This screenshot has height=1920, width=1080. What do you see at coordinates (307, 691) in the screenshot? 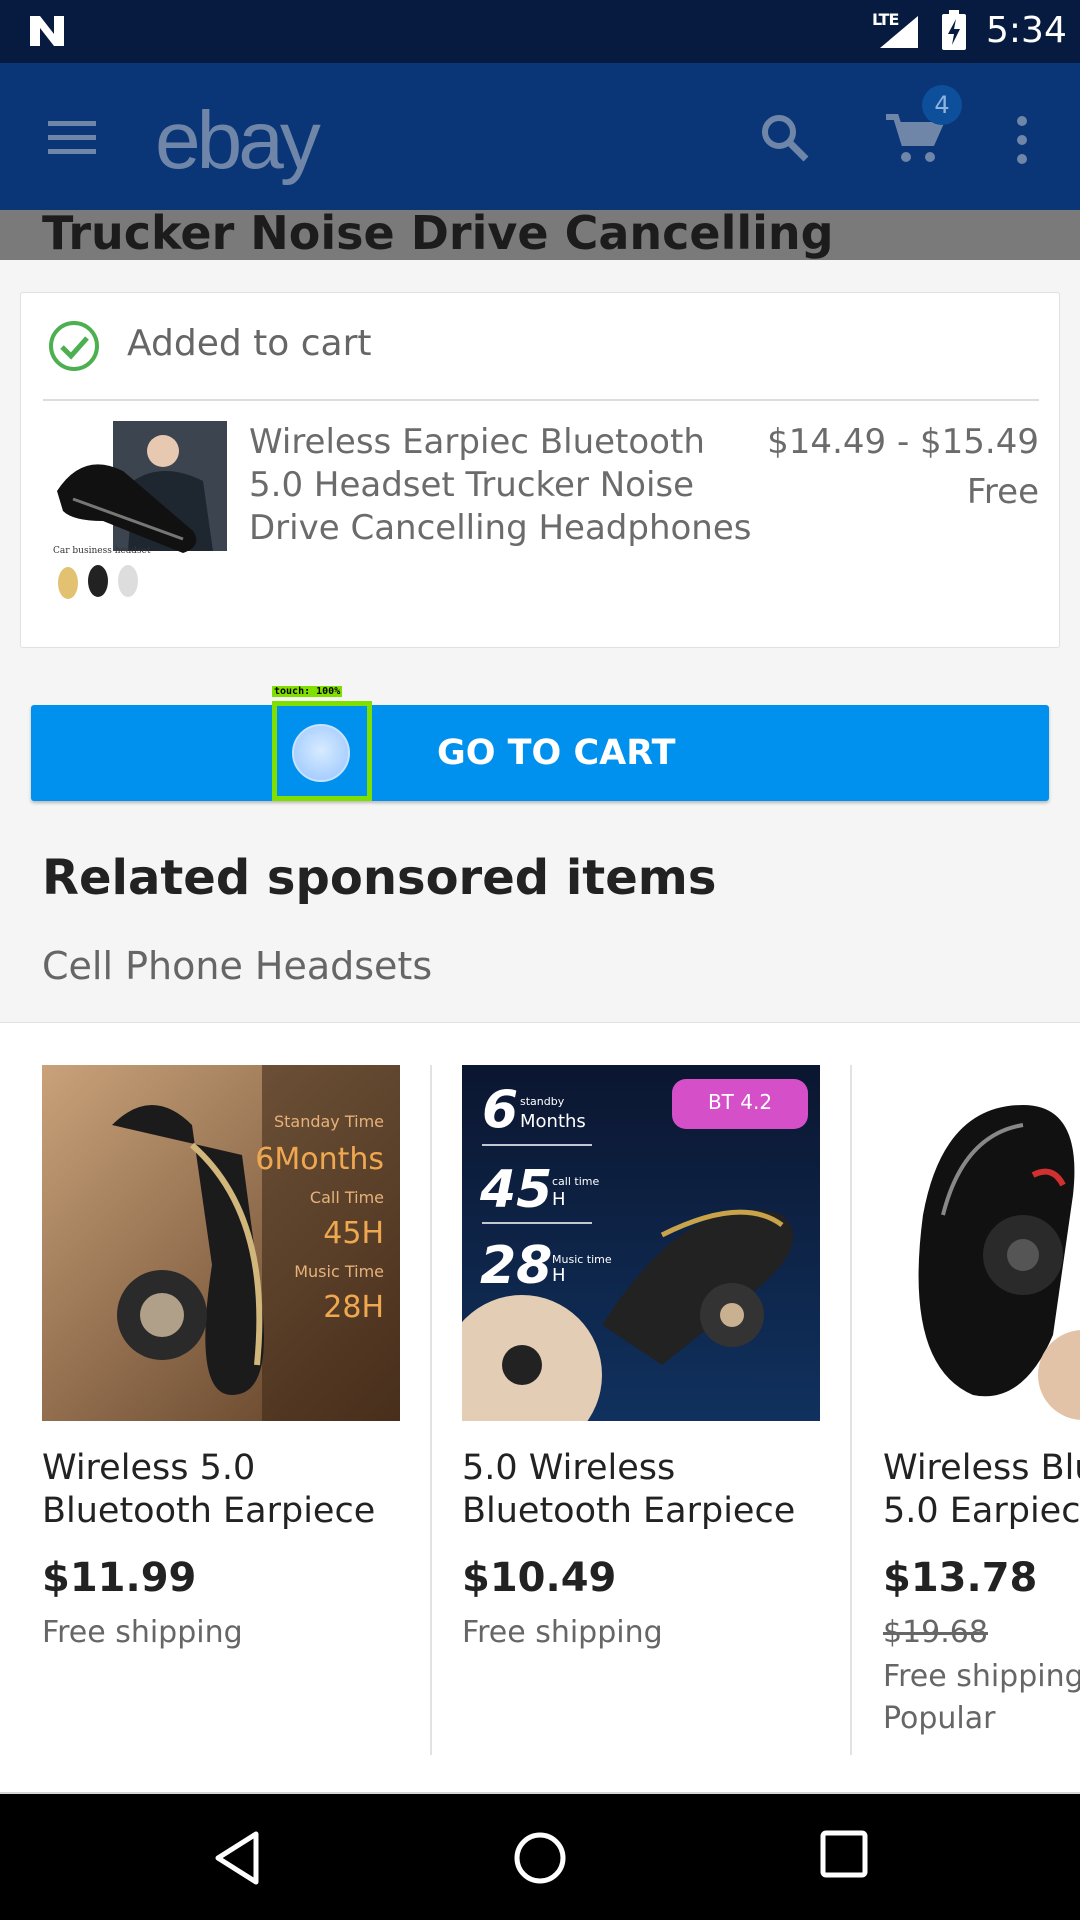
I see `touch-indicator-label: touch: 100%` at bounding box center [307, 691].